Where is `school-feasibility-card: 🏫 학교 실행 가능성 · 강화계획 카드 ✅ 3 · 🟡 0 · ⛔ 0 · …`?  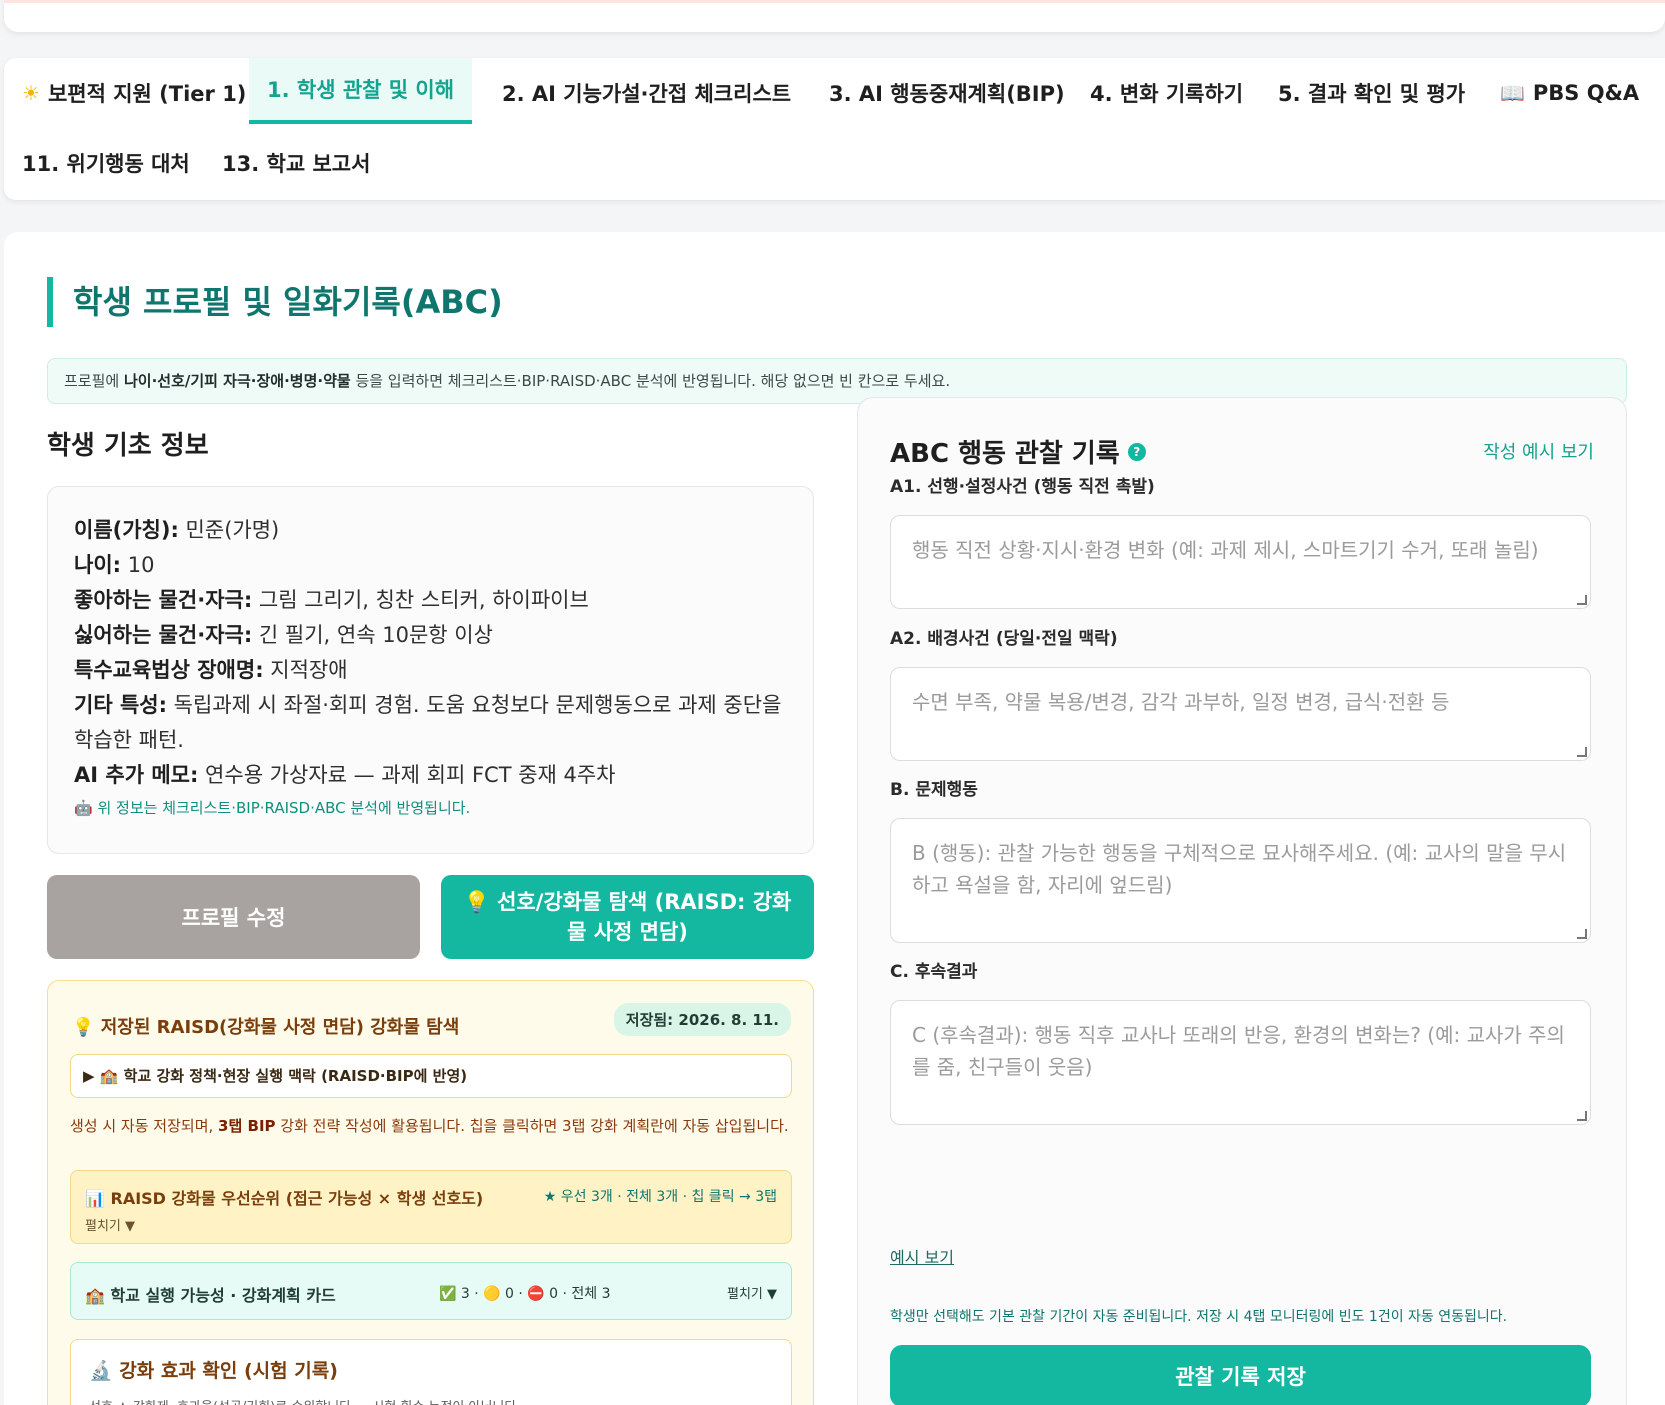 school-feasibility-card: 🏫 학교 실행 가능성 · 강화계획 카드 ✅ 3 · 🟡 0 · ⛔ 0 · … is located at coordinates (431, 1291).